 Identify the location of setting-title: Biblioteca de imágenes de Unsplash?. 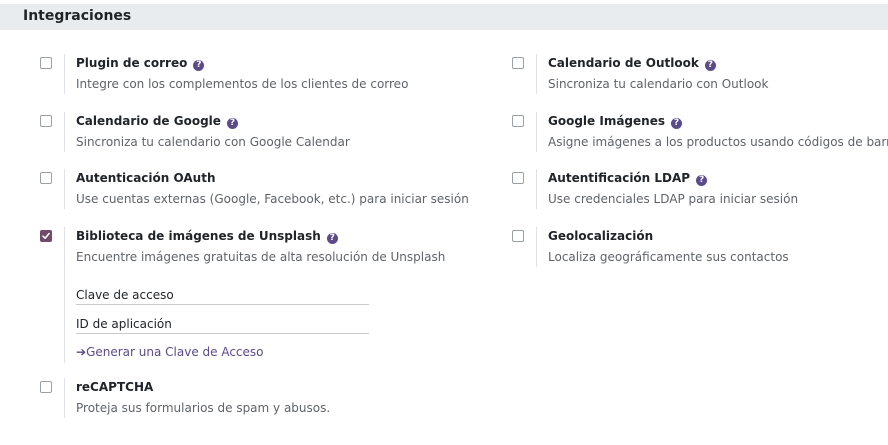
(207, 236).